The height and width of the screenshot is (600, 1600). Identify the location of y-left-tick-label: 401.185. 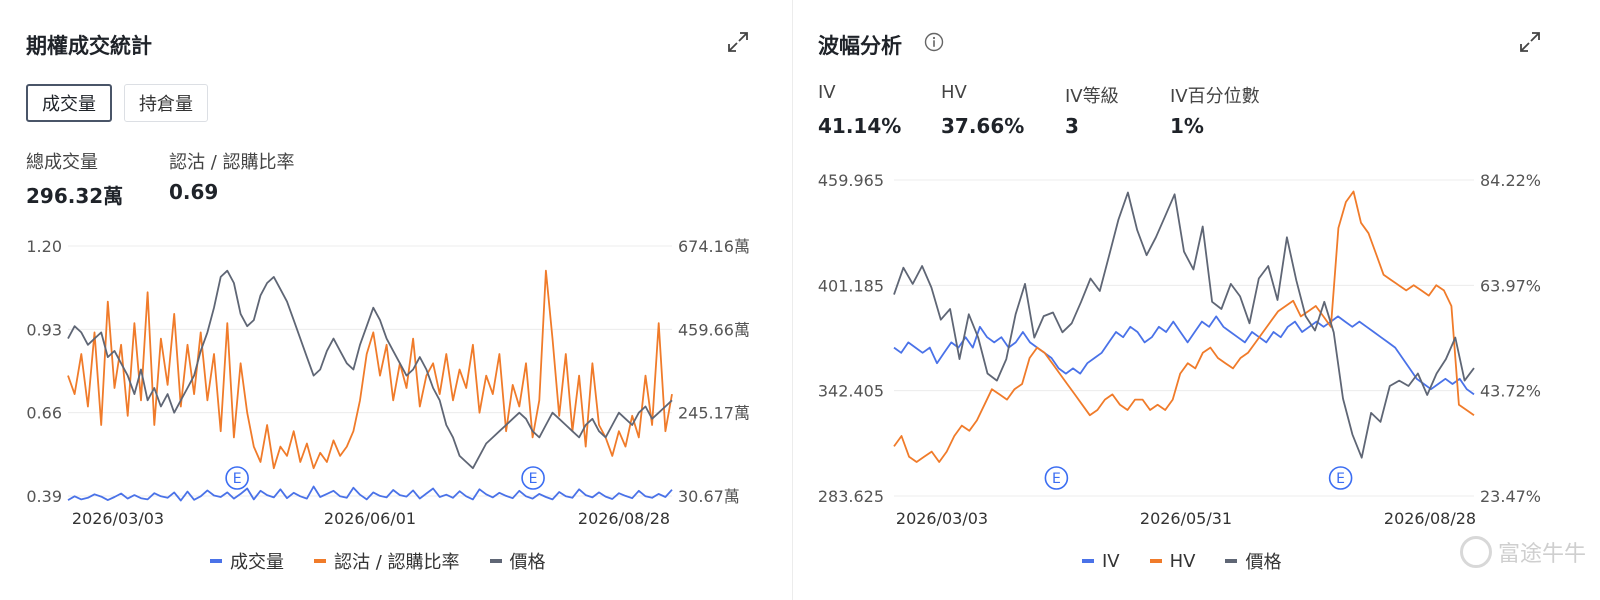
(851, 285).